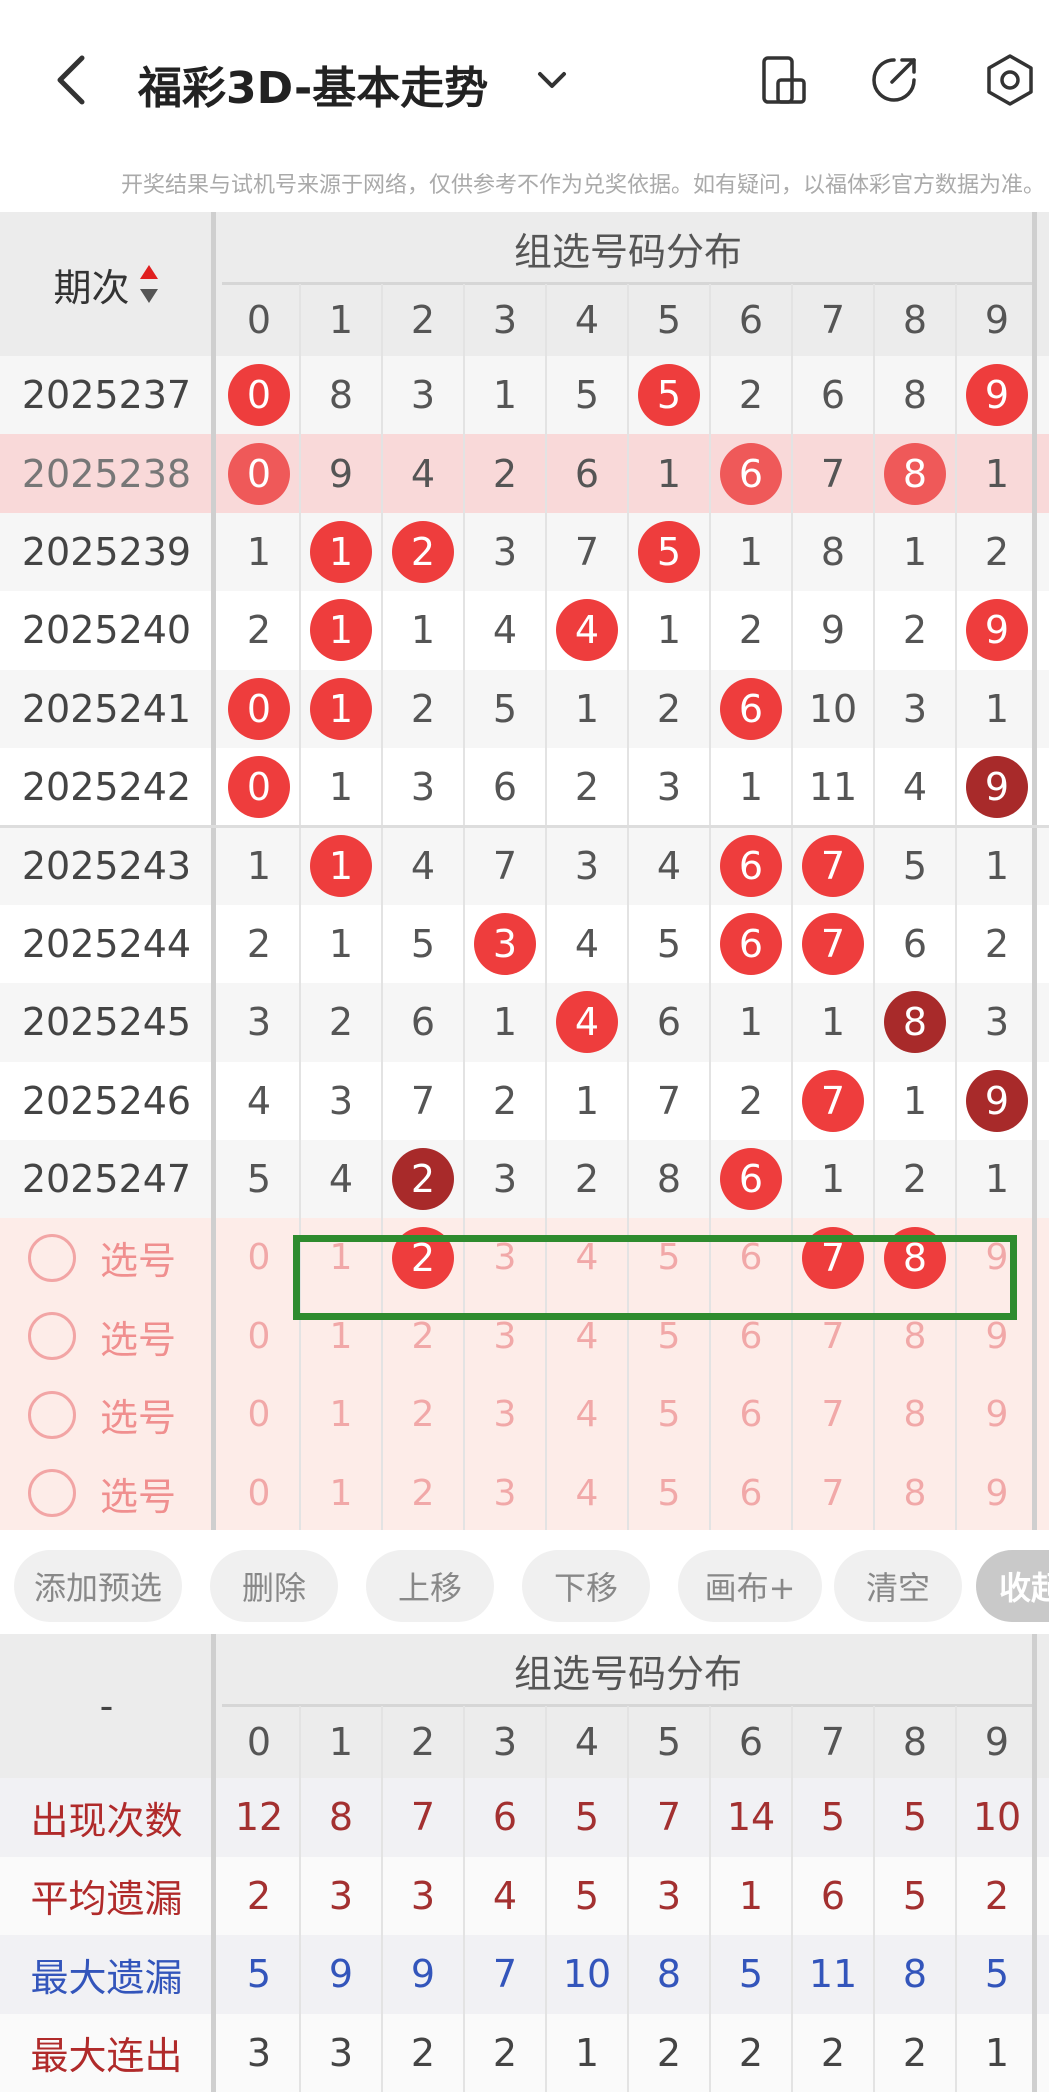 The height and width of the screenshot is (2094, 1049). I want to click on back-icon, so click(70, 80).